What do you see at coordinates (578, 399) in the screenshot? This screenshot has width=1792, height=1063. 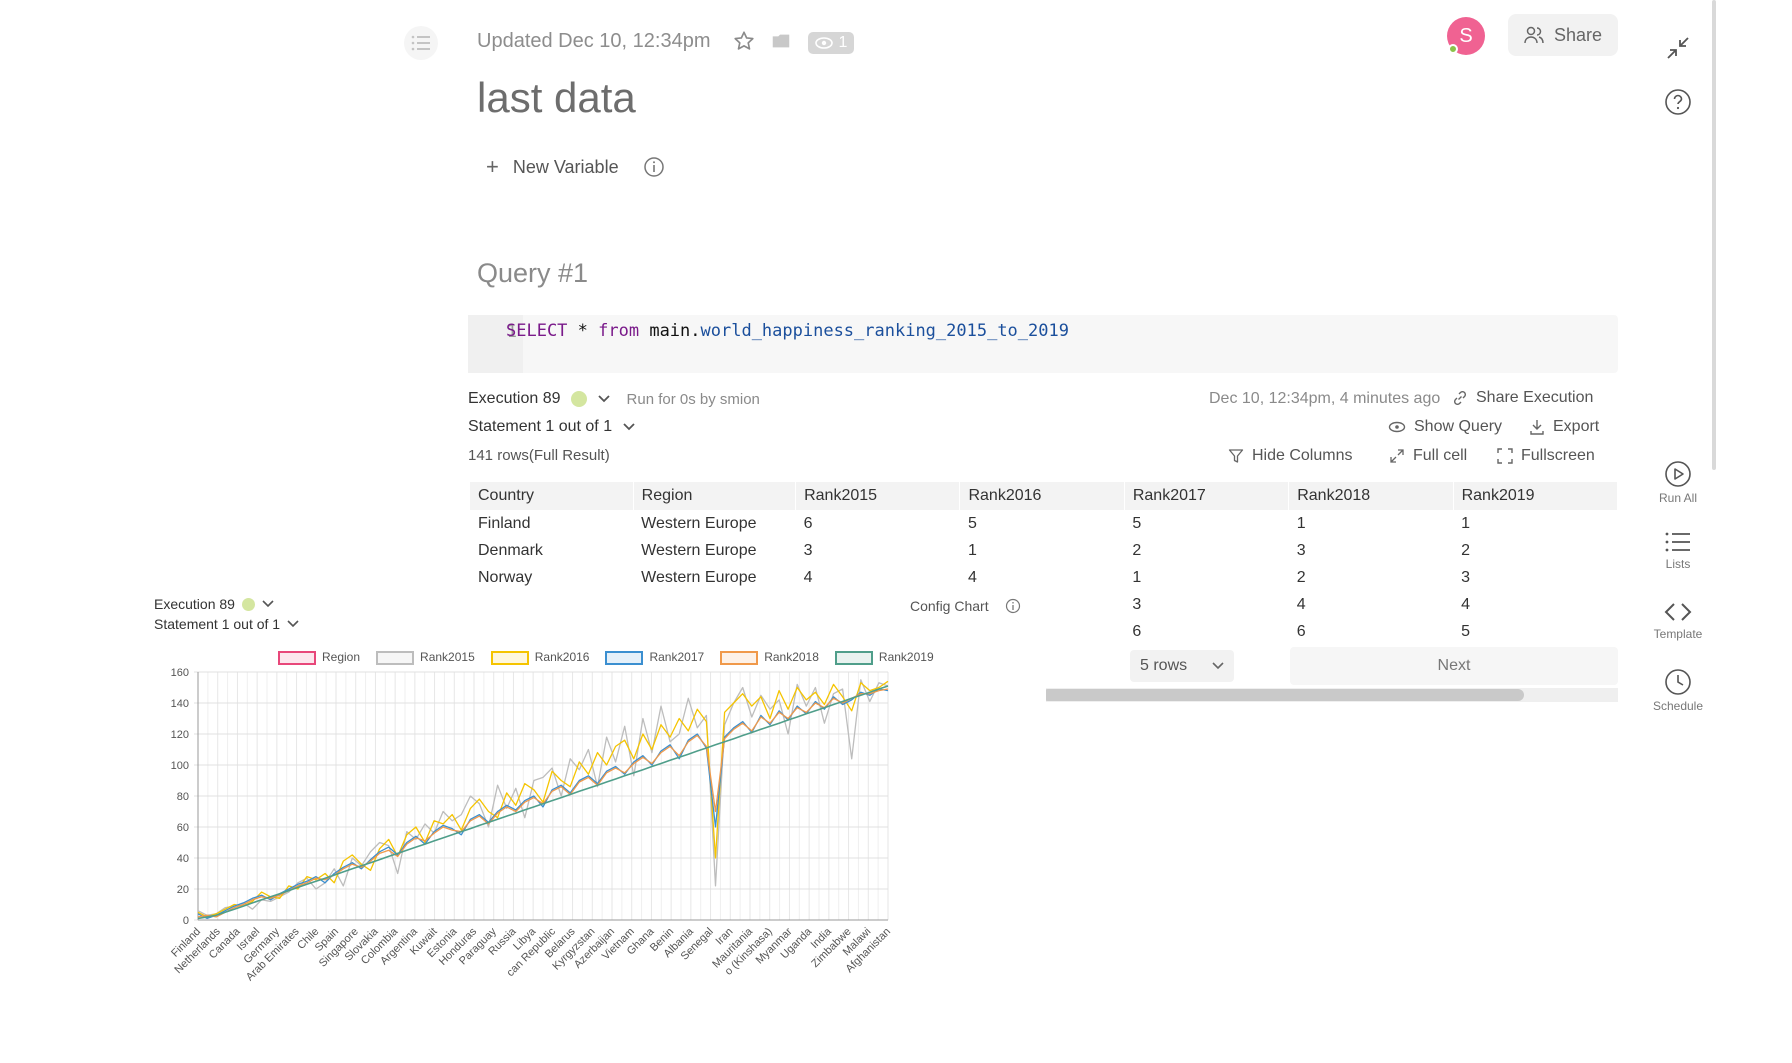 I see `execution-status-dot` at bounding box center [578, 399].